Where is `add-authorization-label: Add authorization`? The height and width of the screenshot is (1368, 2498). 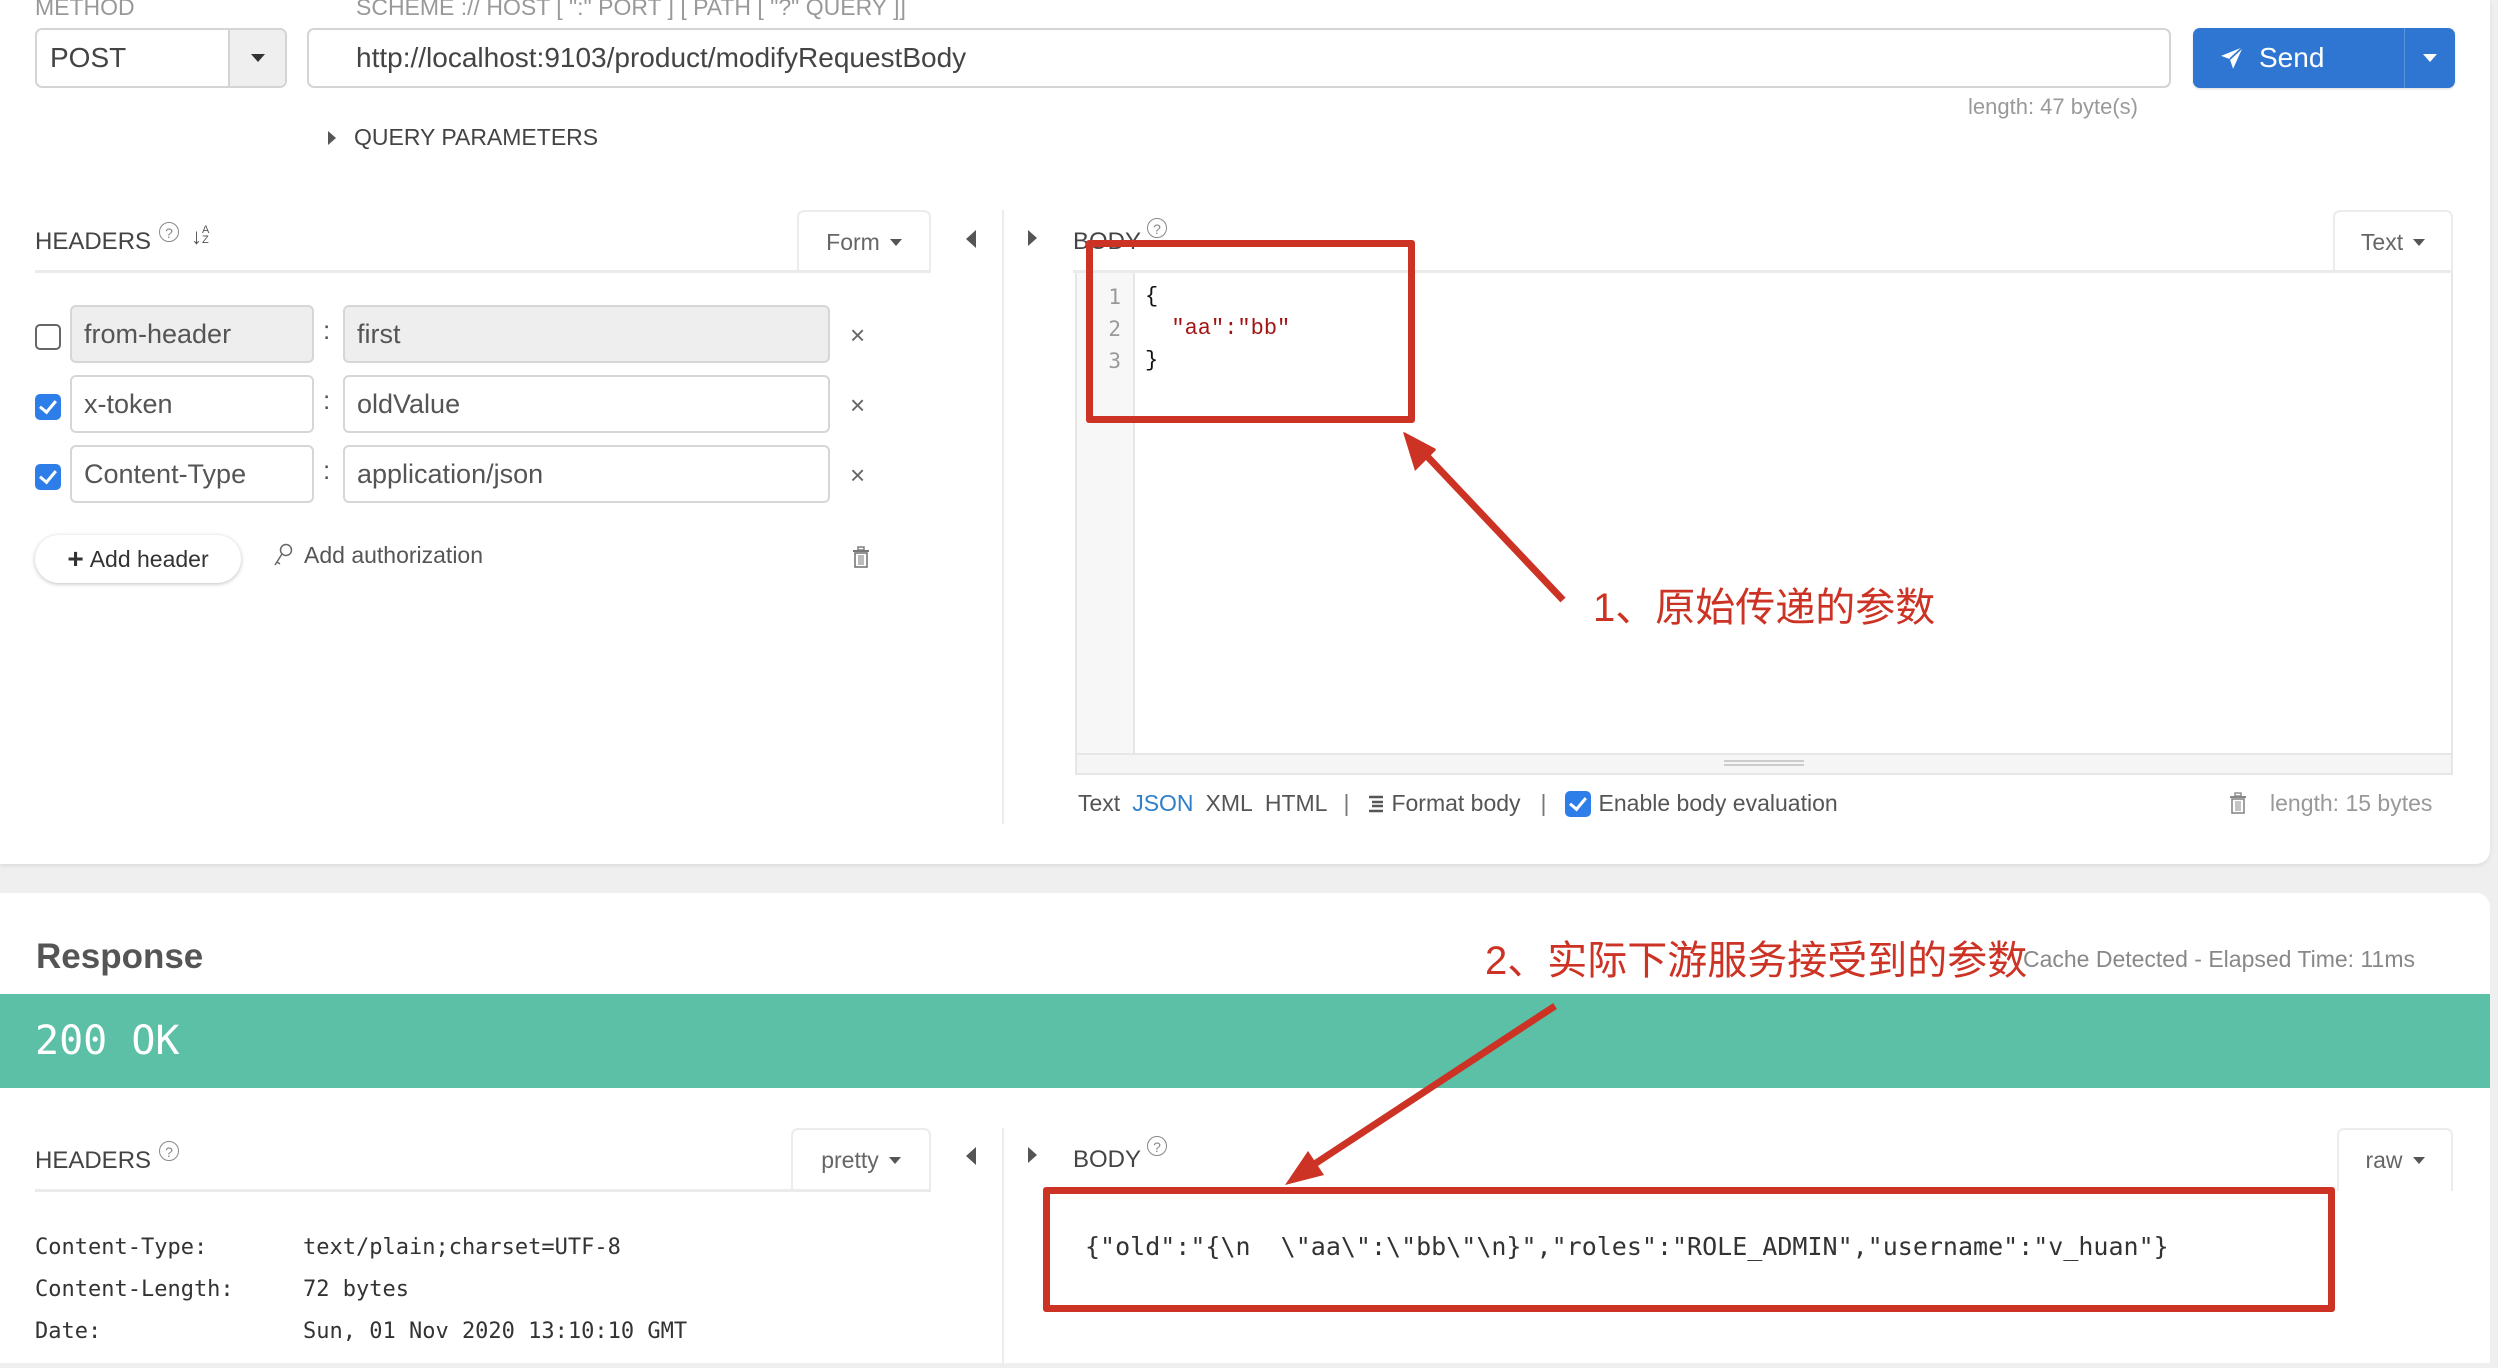
add-authorization-label: Add authorization is located at coordinates (394, 555).